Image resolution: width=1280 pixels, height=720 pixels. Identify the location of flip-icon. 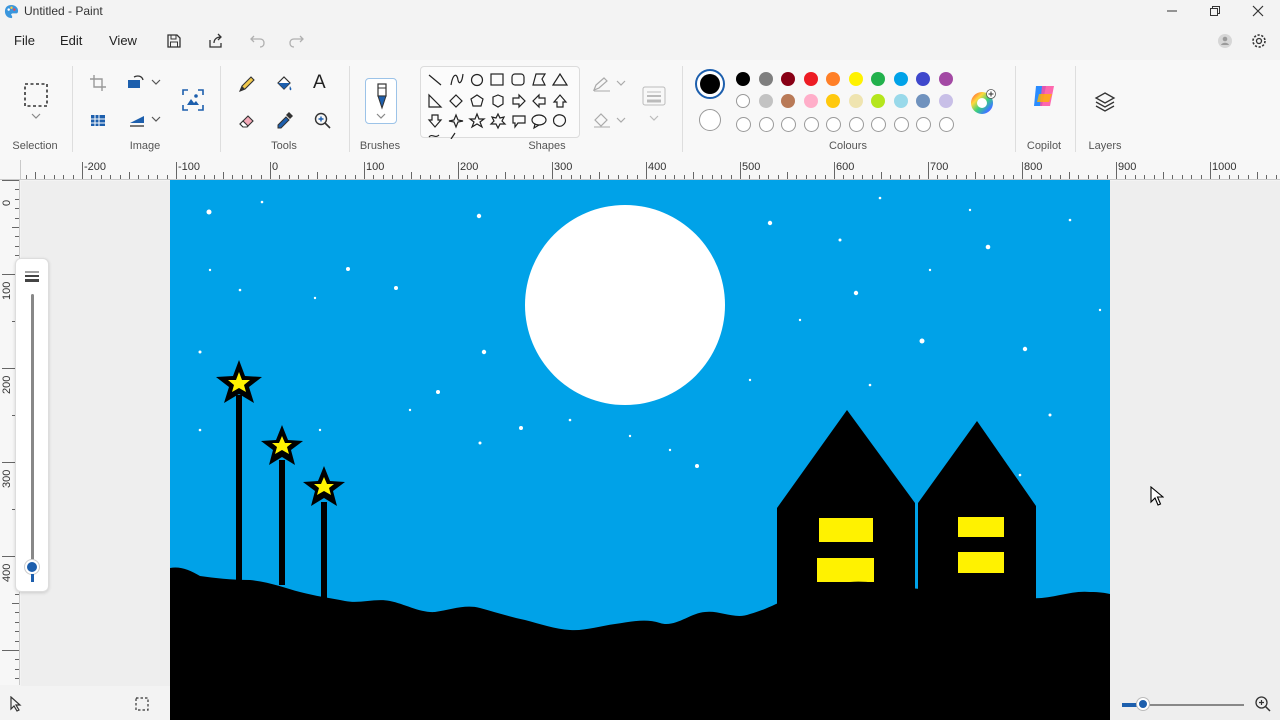
(137, 120).